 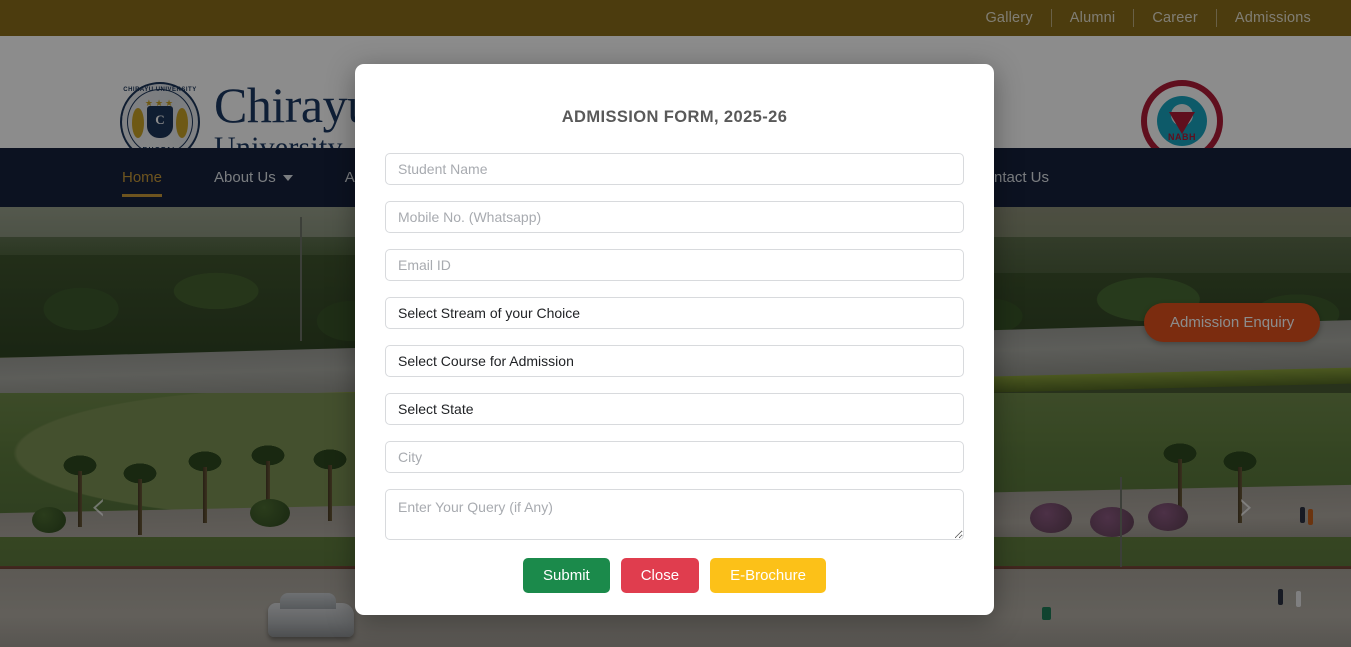 What do you see at coordinates (674, 313) in the screenshot?
I see `stream-select: Select Stream of your Choice` at bounding box center [674, 313].